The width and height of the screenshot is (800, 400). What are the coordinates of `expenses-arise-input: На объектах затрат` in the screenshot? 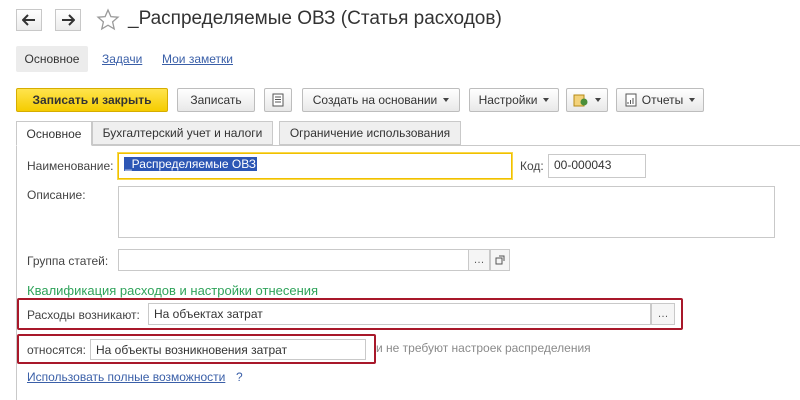 It's located at (399, 314).